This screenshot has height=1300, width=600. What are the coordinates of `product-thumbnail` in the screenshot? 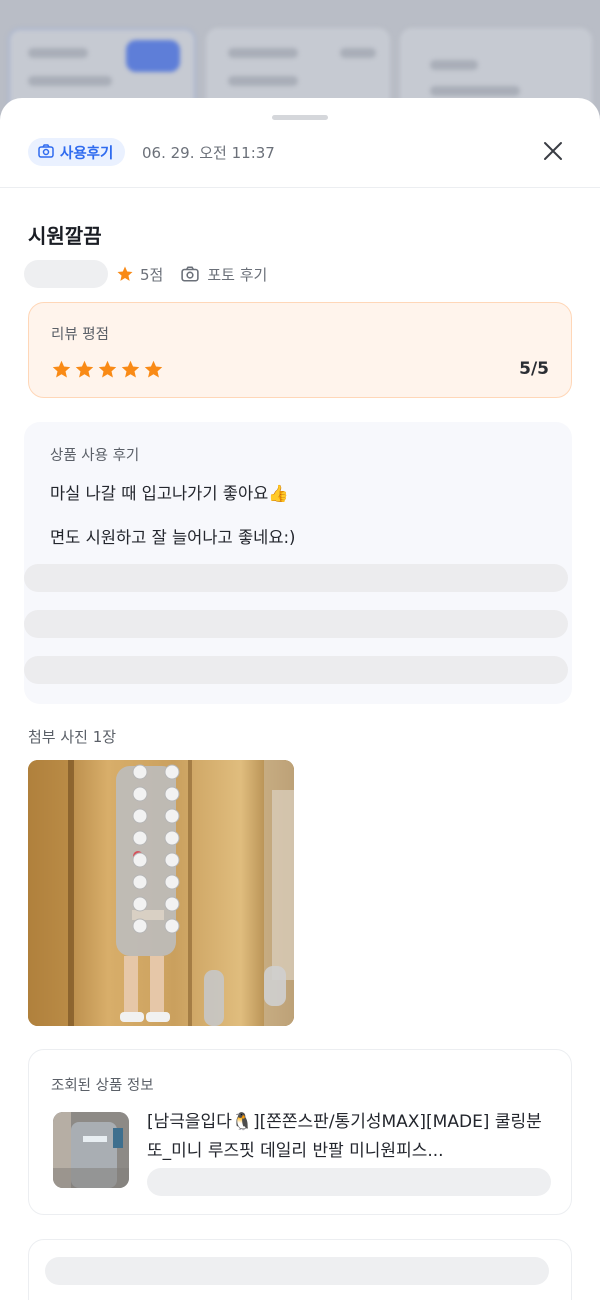 It's located at (91, 1150).